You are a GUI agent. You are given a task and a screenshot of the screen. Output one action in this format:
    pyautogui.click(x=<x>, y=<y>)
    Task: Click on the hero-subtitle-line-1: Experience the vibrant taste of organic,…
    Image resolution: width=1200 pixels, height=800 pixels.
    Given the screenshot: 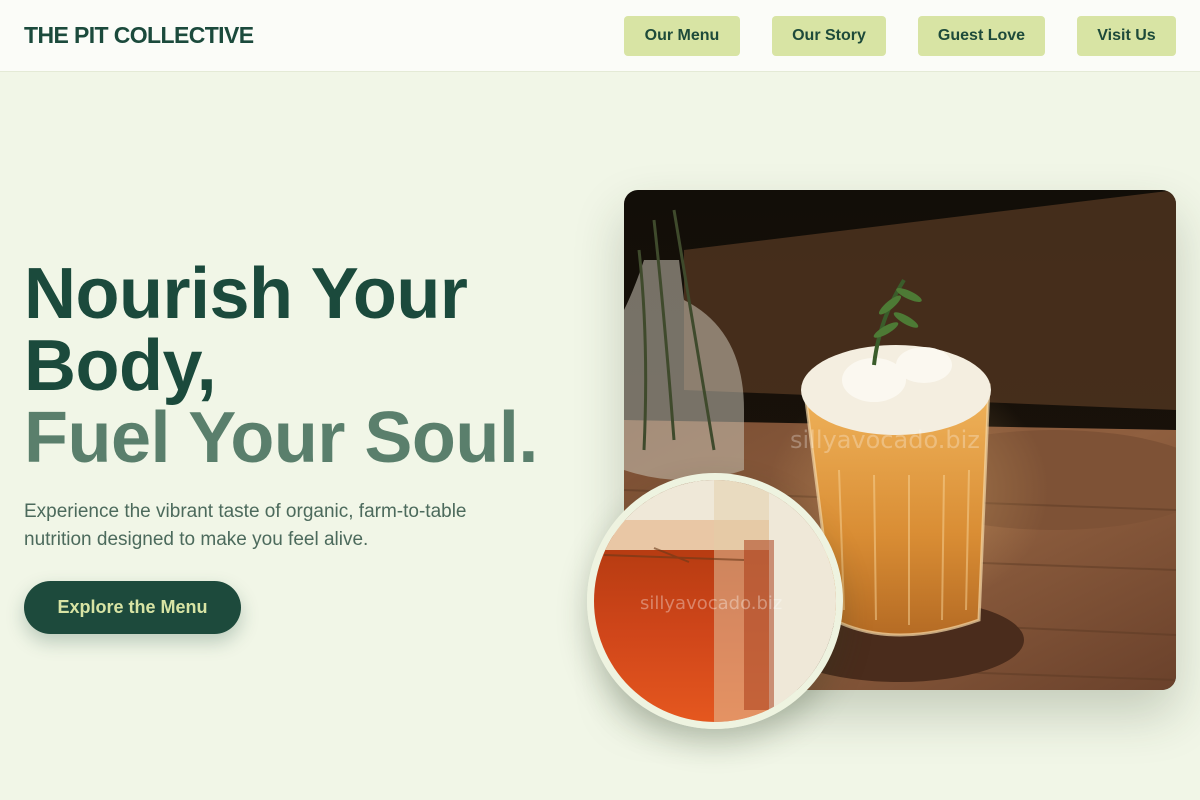 What is the action you would take?
    pyautogui.click(x=245, y=511)
    